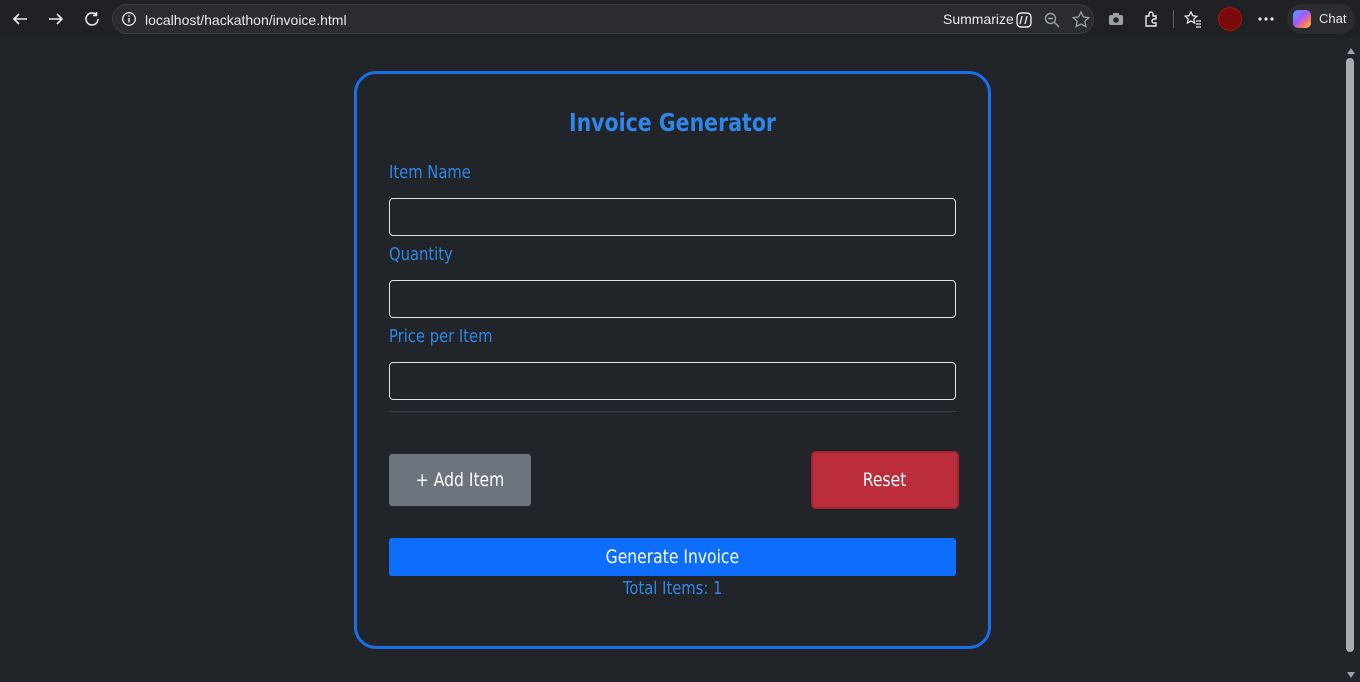 This screenshot has height=682, width=1360. Describe the element at coordinates (92, 19) in the screenshot. I see `reload-icon` at that location.